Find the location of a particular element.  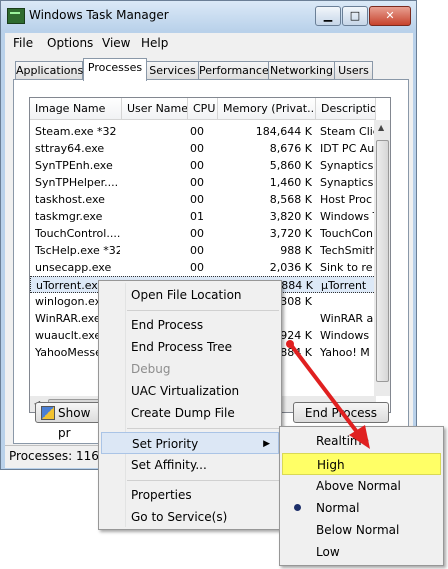

annotation-arrow is located at coordinates (328, 394).